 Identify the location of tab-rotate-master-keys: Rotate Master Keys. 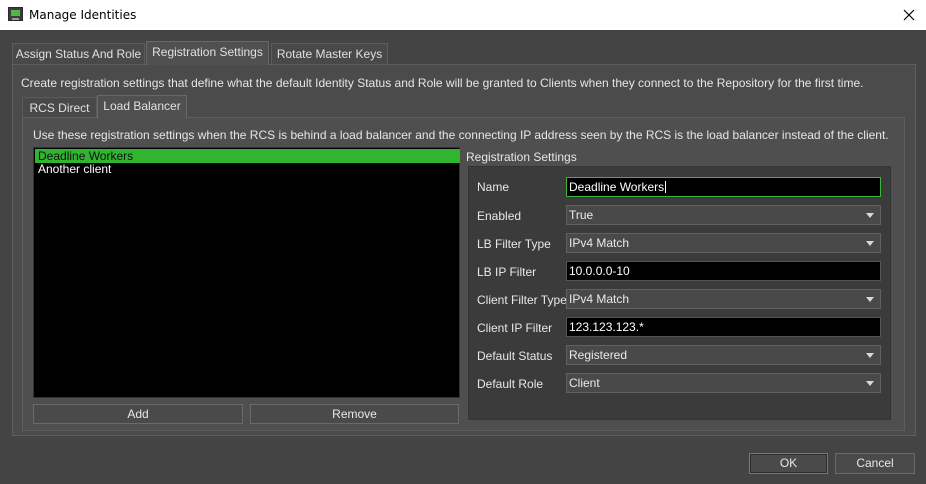
(329, 54).